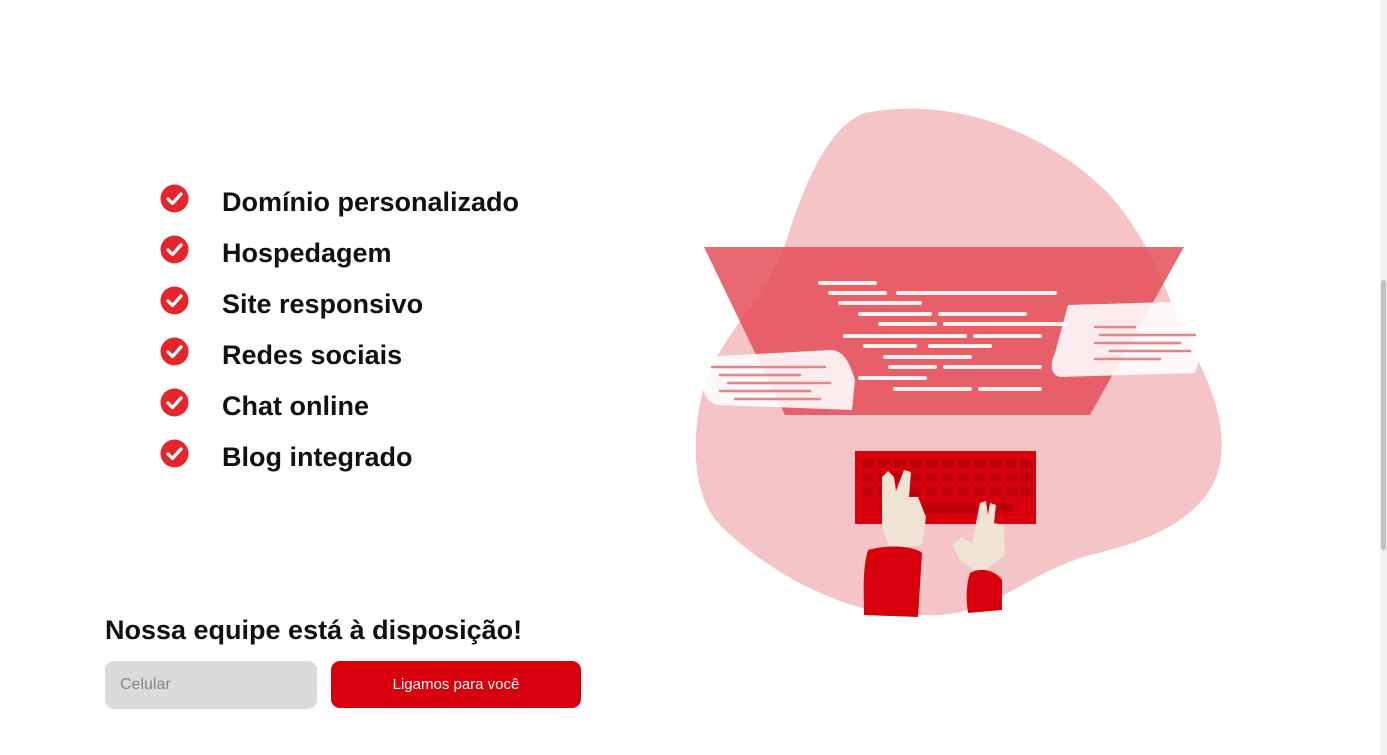  What do you see at coordinates (778, 380) in the screenshot?
I see `left-code-card` at bounding box center [778, 380].